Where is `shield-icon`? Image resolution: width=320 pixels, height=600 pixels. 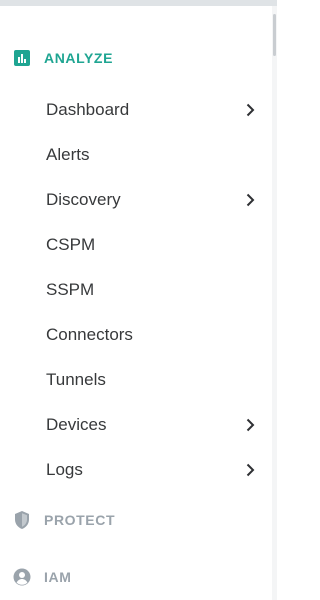 shield-icon is located at coordinates (22, 520).